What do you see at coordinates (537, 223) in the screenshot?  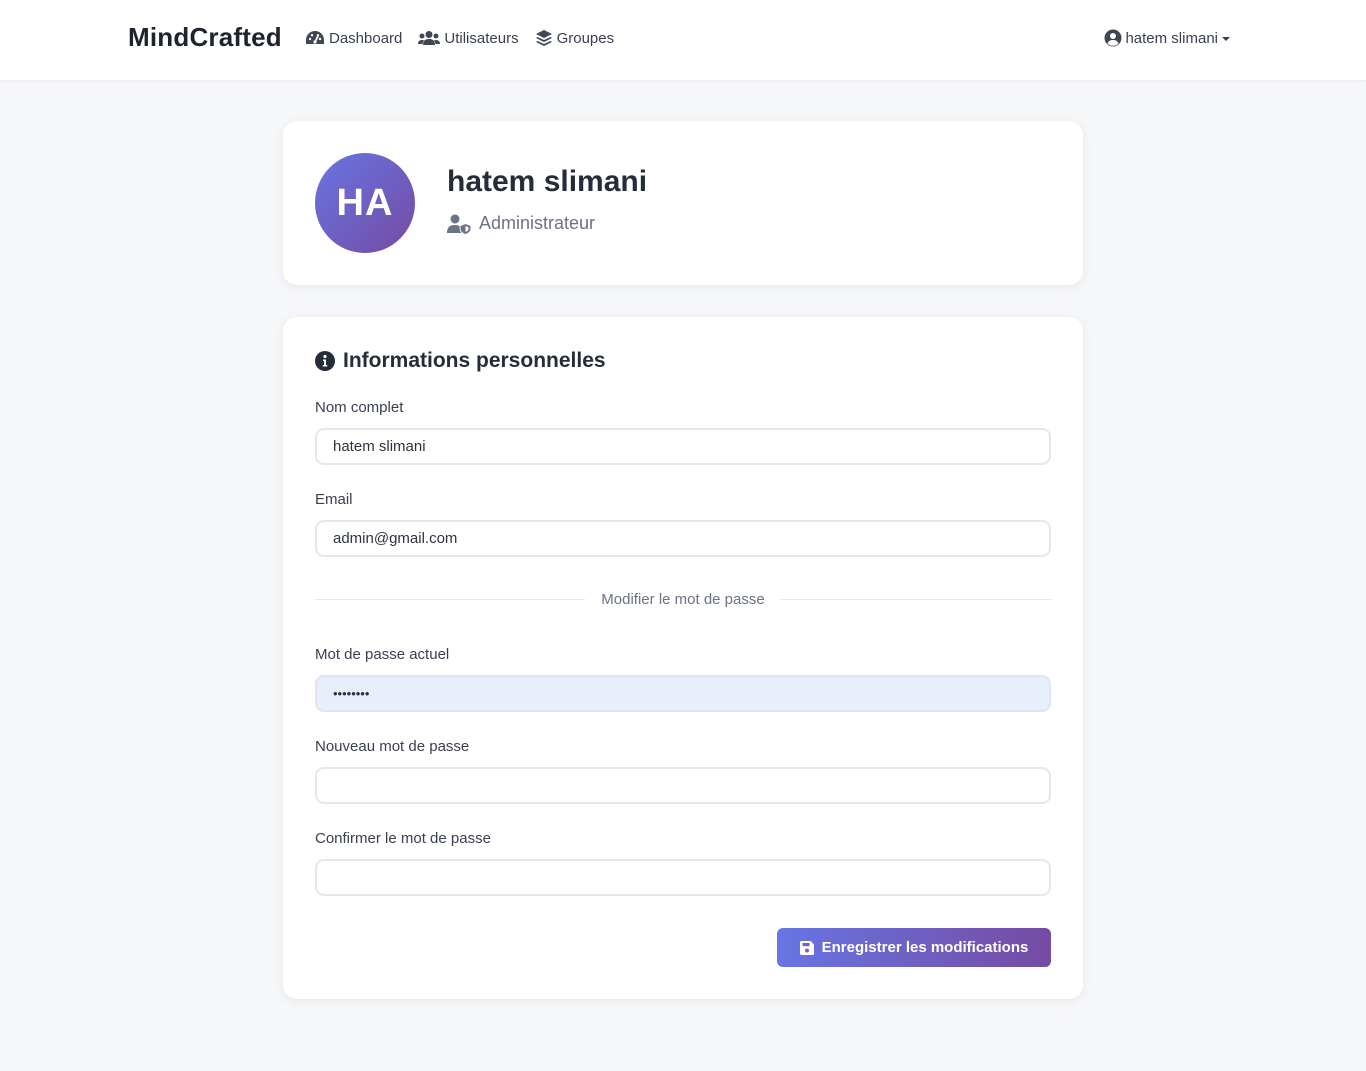 I see `profile-role-label: Administrateur` at bounding box center [537, 223].